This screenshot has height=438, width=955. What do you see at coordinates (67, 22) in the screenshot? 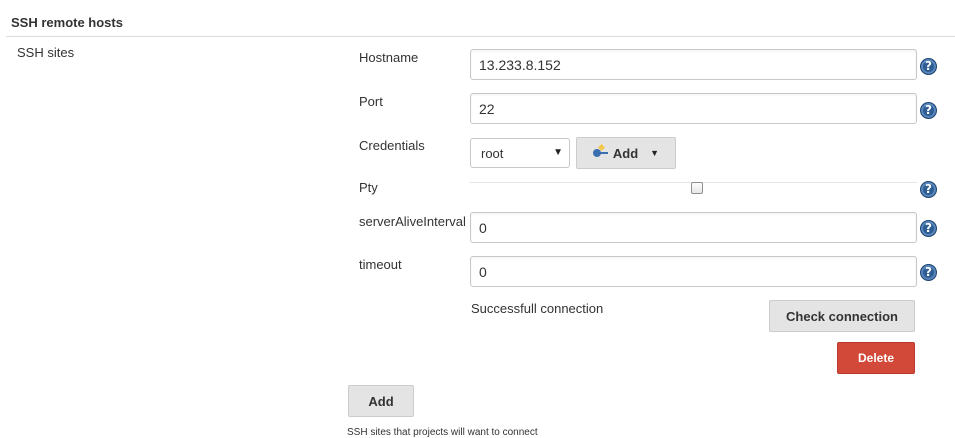
I see `section-title: SSH remote hosts` at bounding box center [67, 22].